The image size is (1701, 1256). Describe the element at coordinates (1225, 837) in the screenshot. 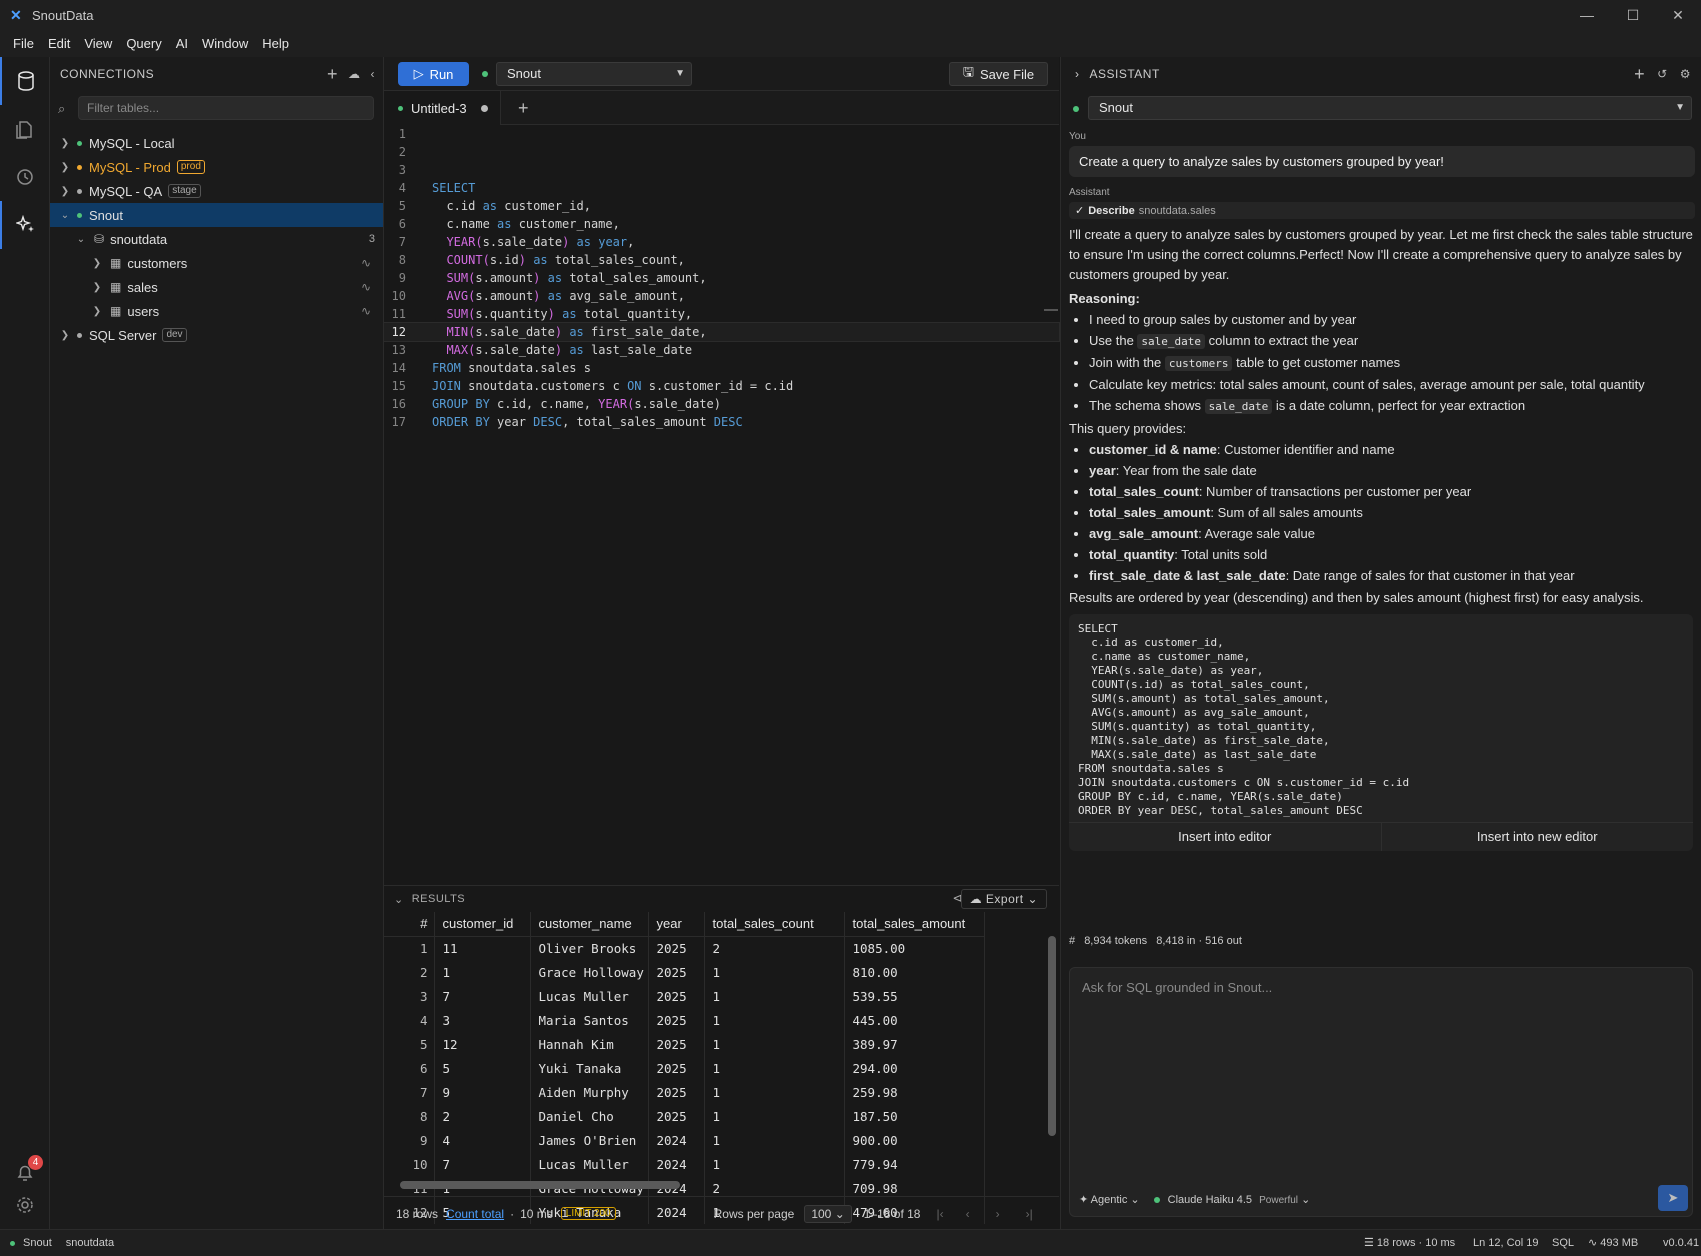

I see `insert-into-editor-button: Insert into editor` at that location.